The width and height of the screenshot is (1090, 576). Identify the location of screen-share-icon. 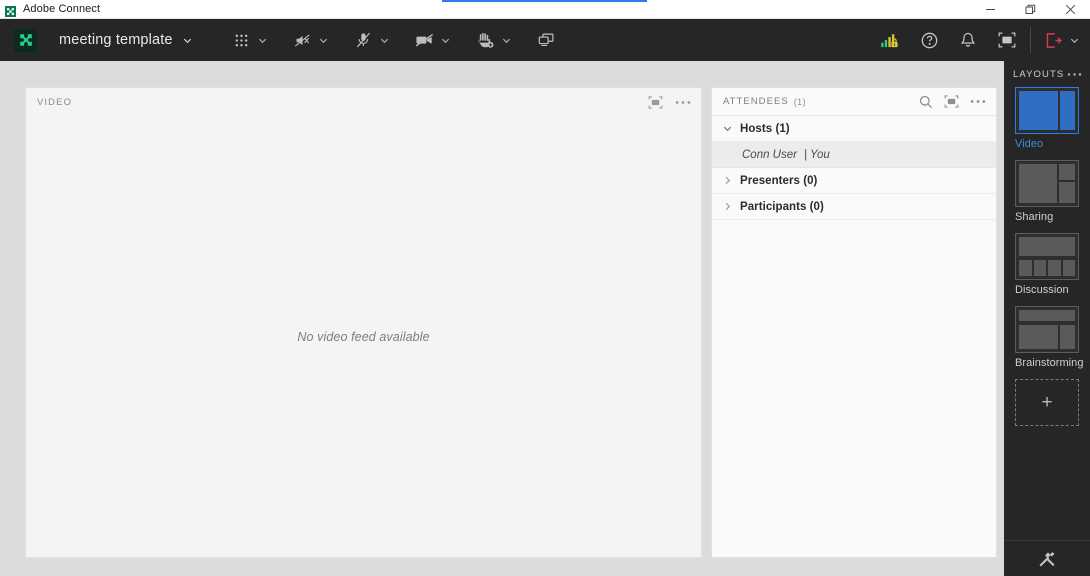
(547, 40).